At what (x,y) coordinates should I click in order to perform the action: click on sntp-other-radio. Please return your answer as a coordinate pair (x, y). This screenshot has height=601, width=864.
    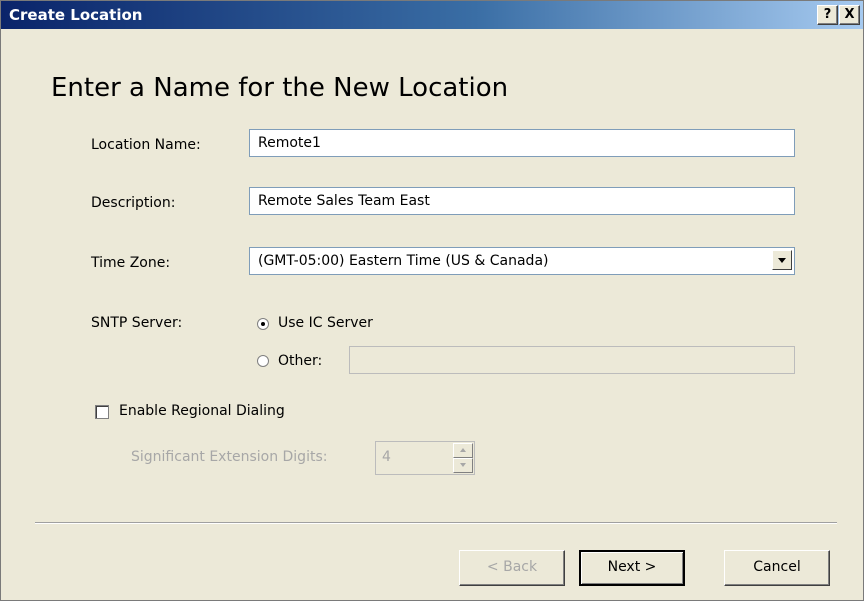
    Looking at the image, I should click on (263, 361).